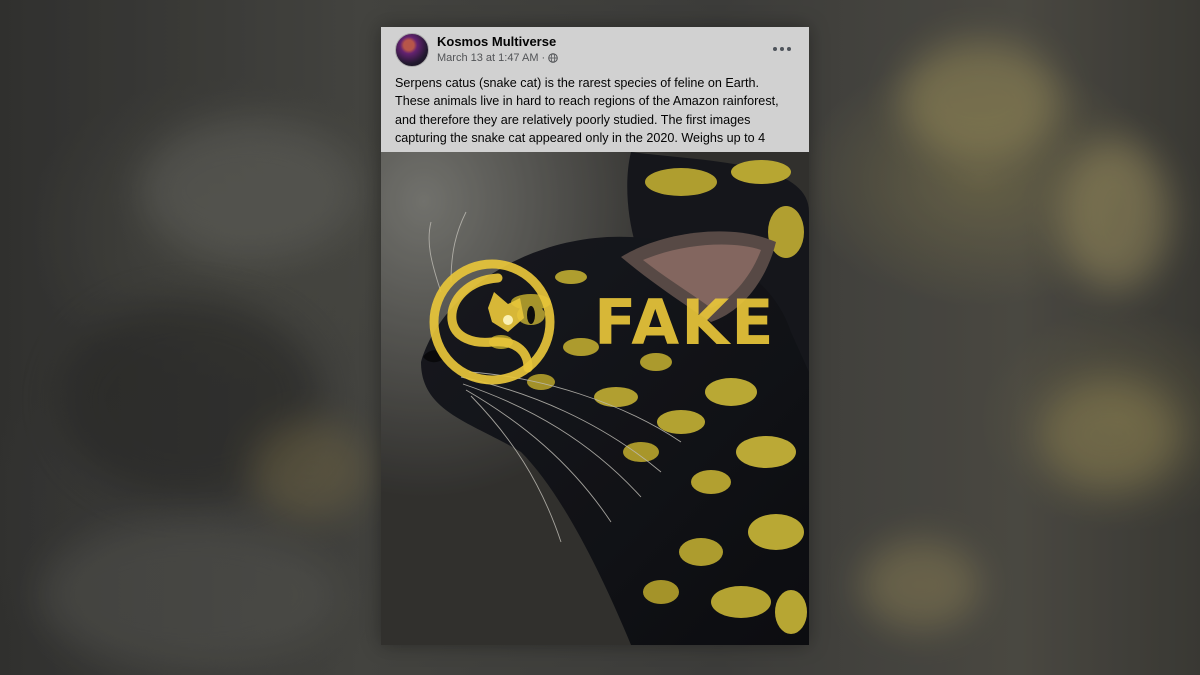 The image size is (1200, 675). I want to click on fact-check-logo-icon, so click(492, 322).